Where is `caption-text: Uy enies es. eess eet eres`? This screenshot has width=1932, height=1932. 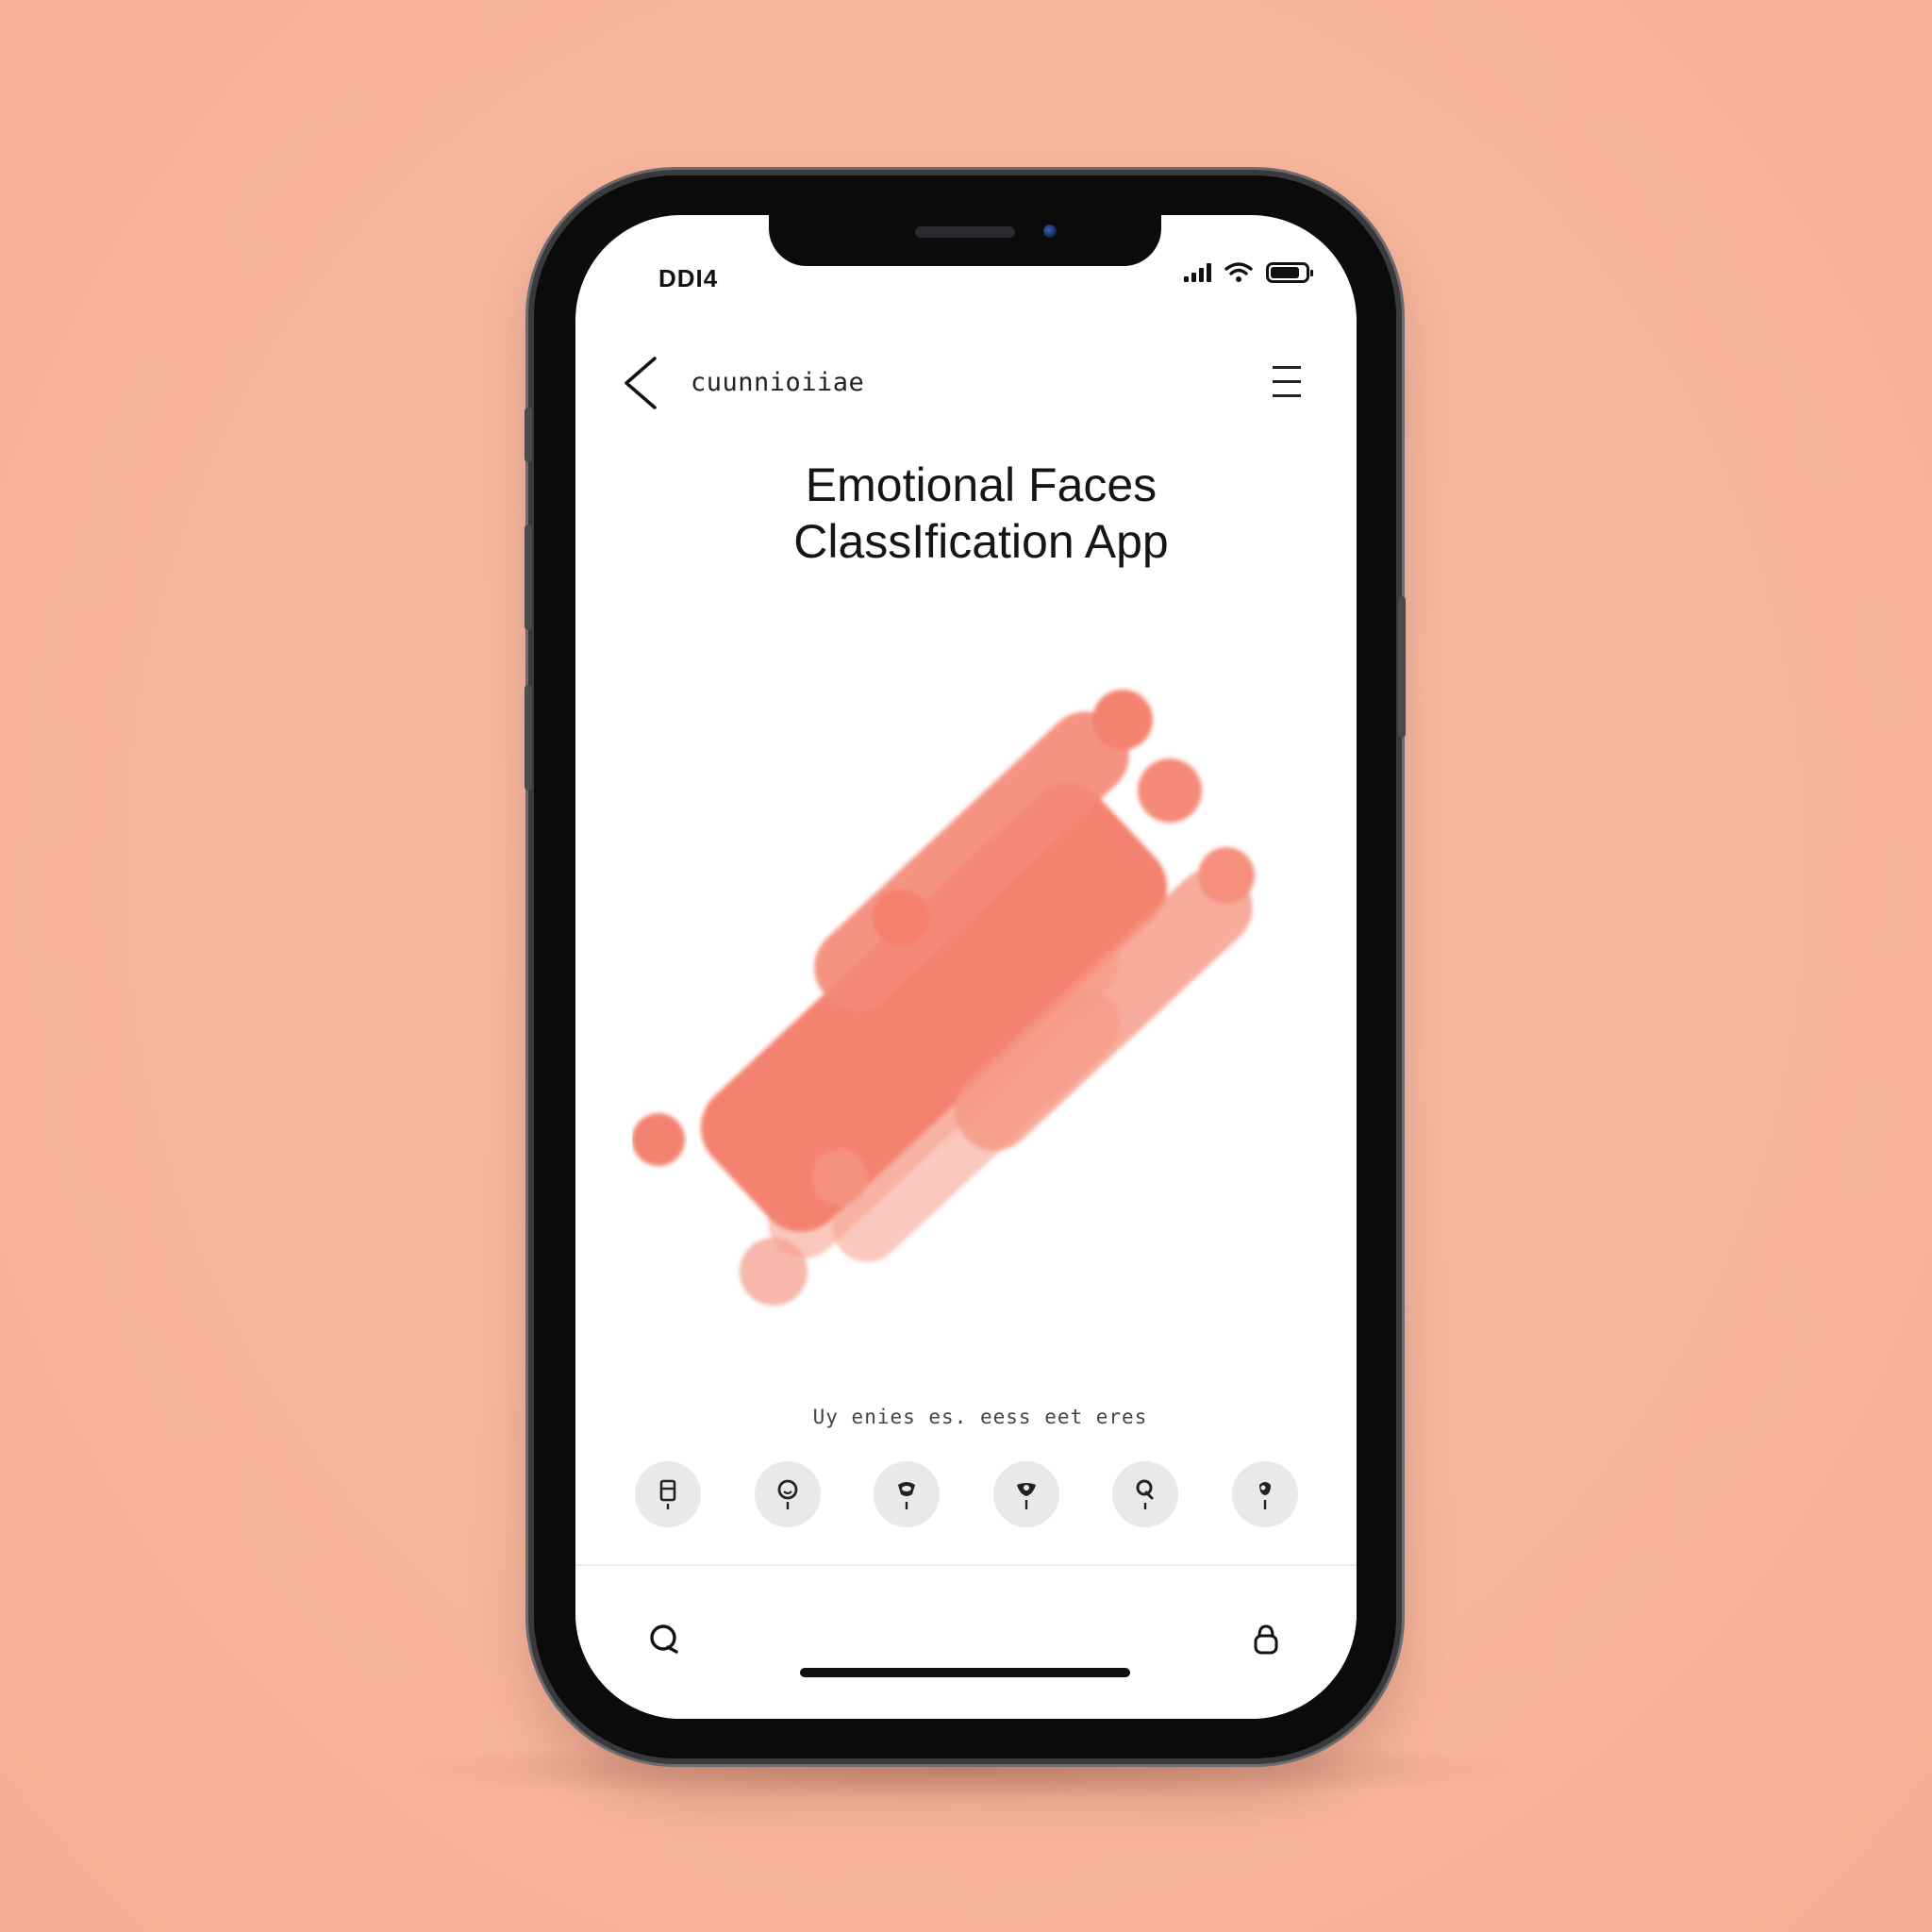
caption-text: Uy enies es. eess eet eres is located at coordinates (980, 1417).